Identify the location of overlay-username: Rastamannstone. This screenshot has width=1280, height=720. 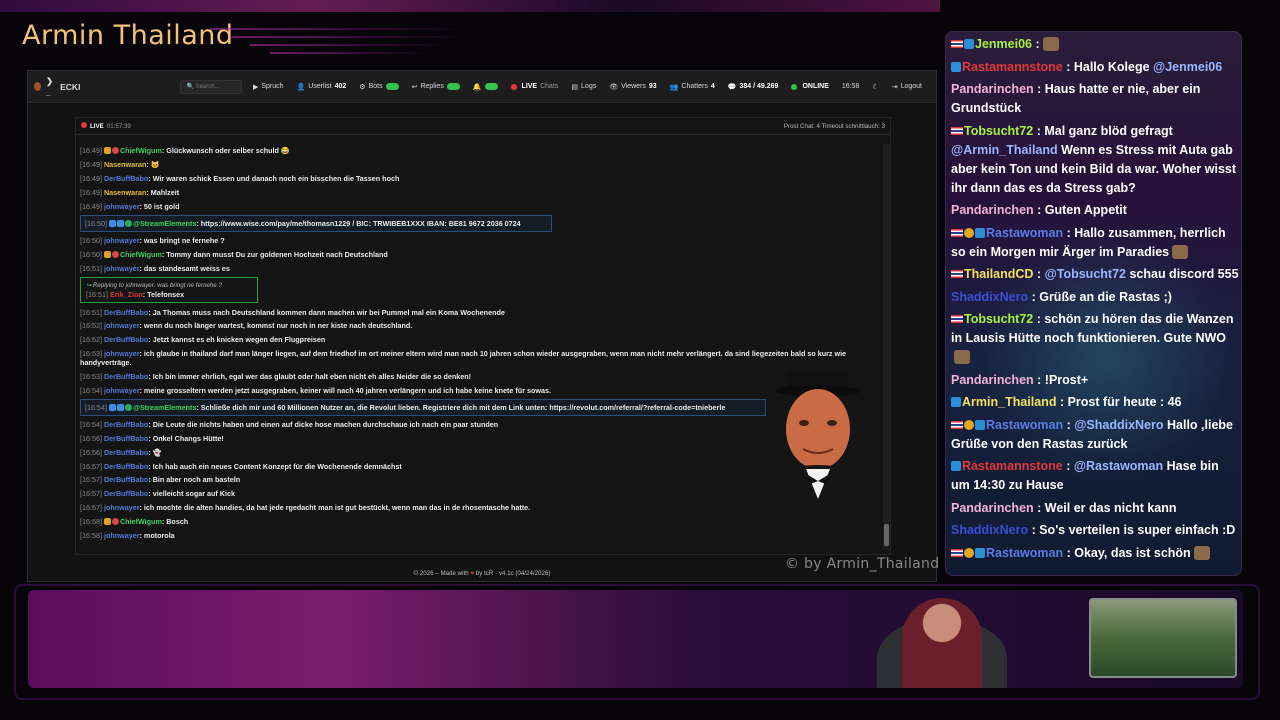
(1012, 66).